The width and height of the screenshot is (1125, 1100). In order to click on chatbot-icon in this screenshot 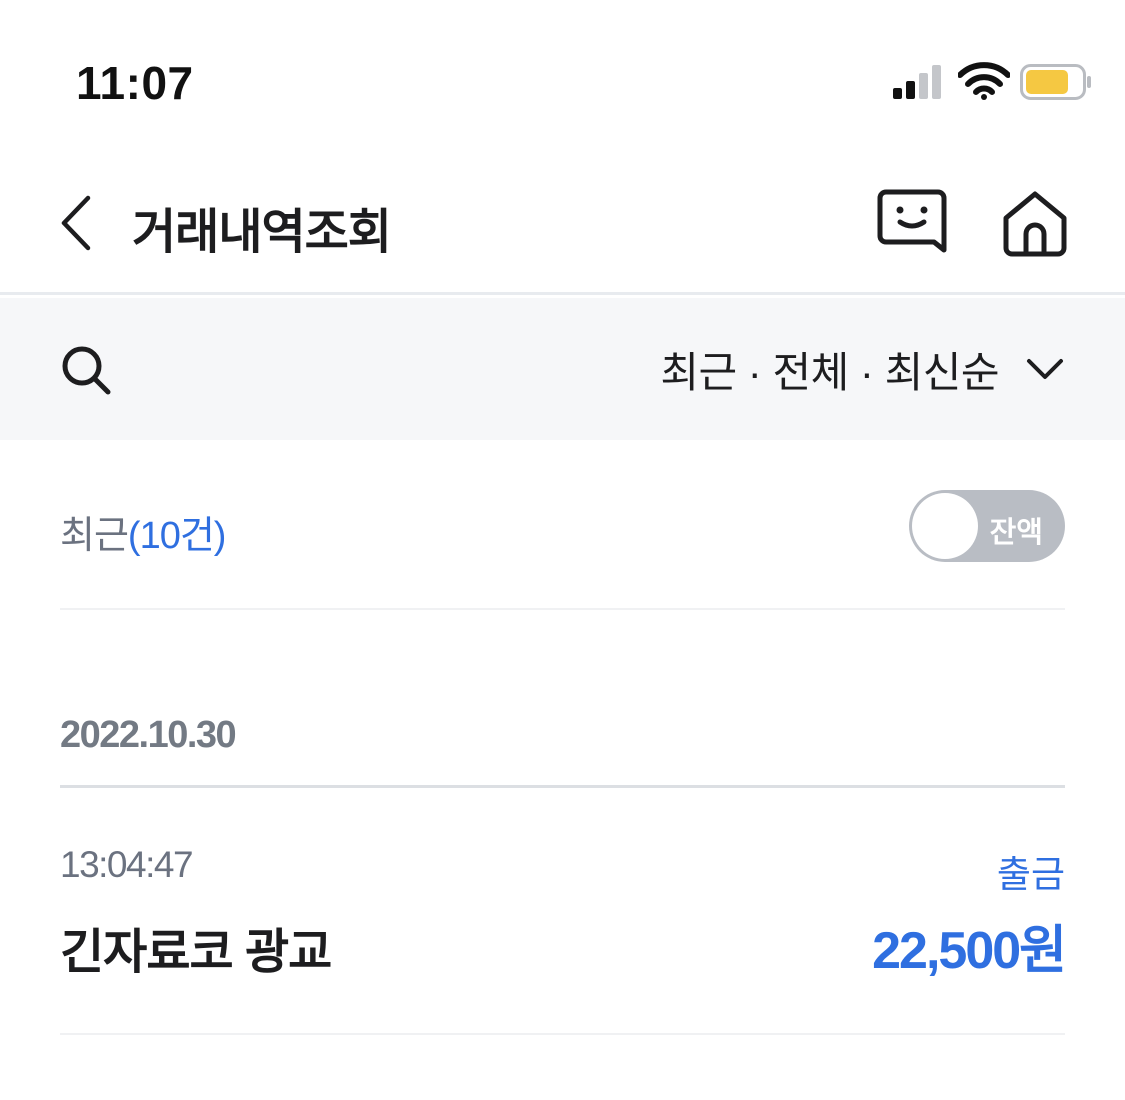, I will do `click(914, 223)`.